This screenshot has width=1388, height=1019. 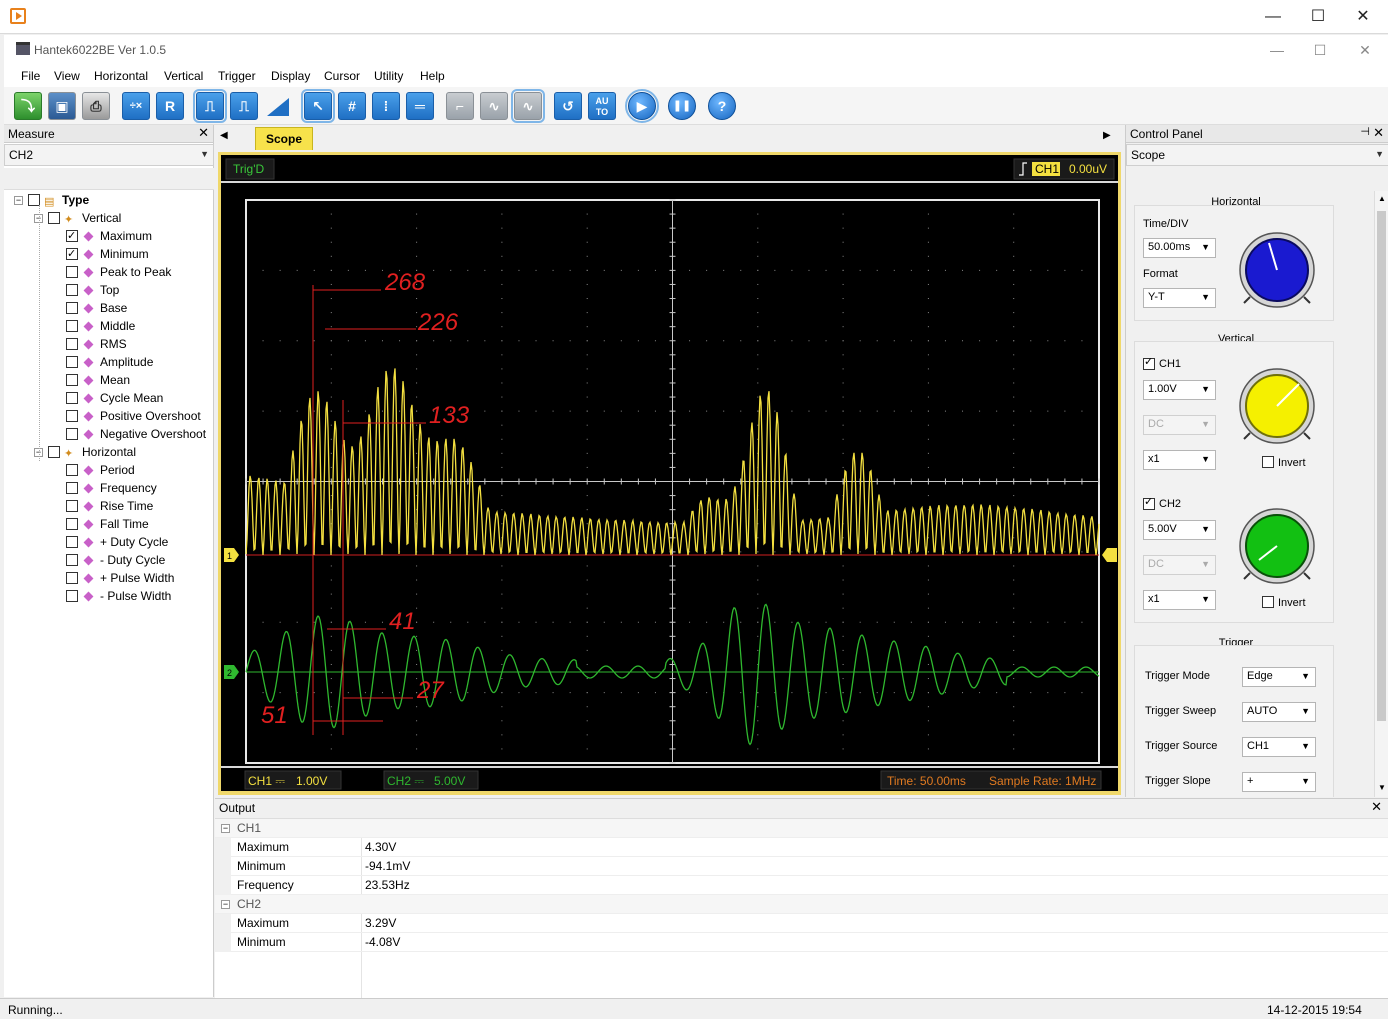 I want to click on measure-channel-select: CH2 ▼, so click(x=109, y=155).